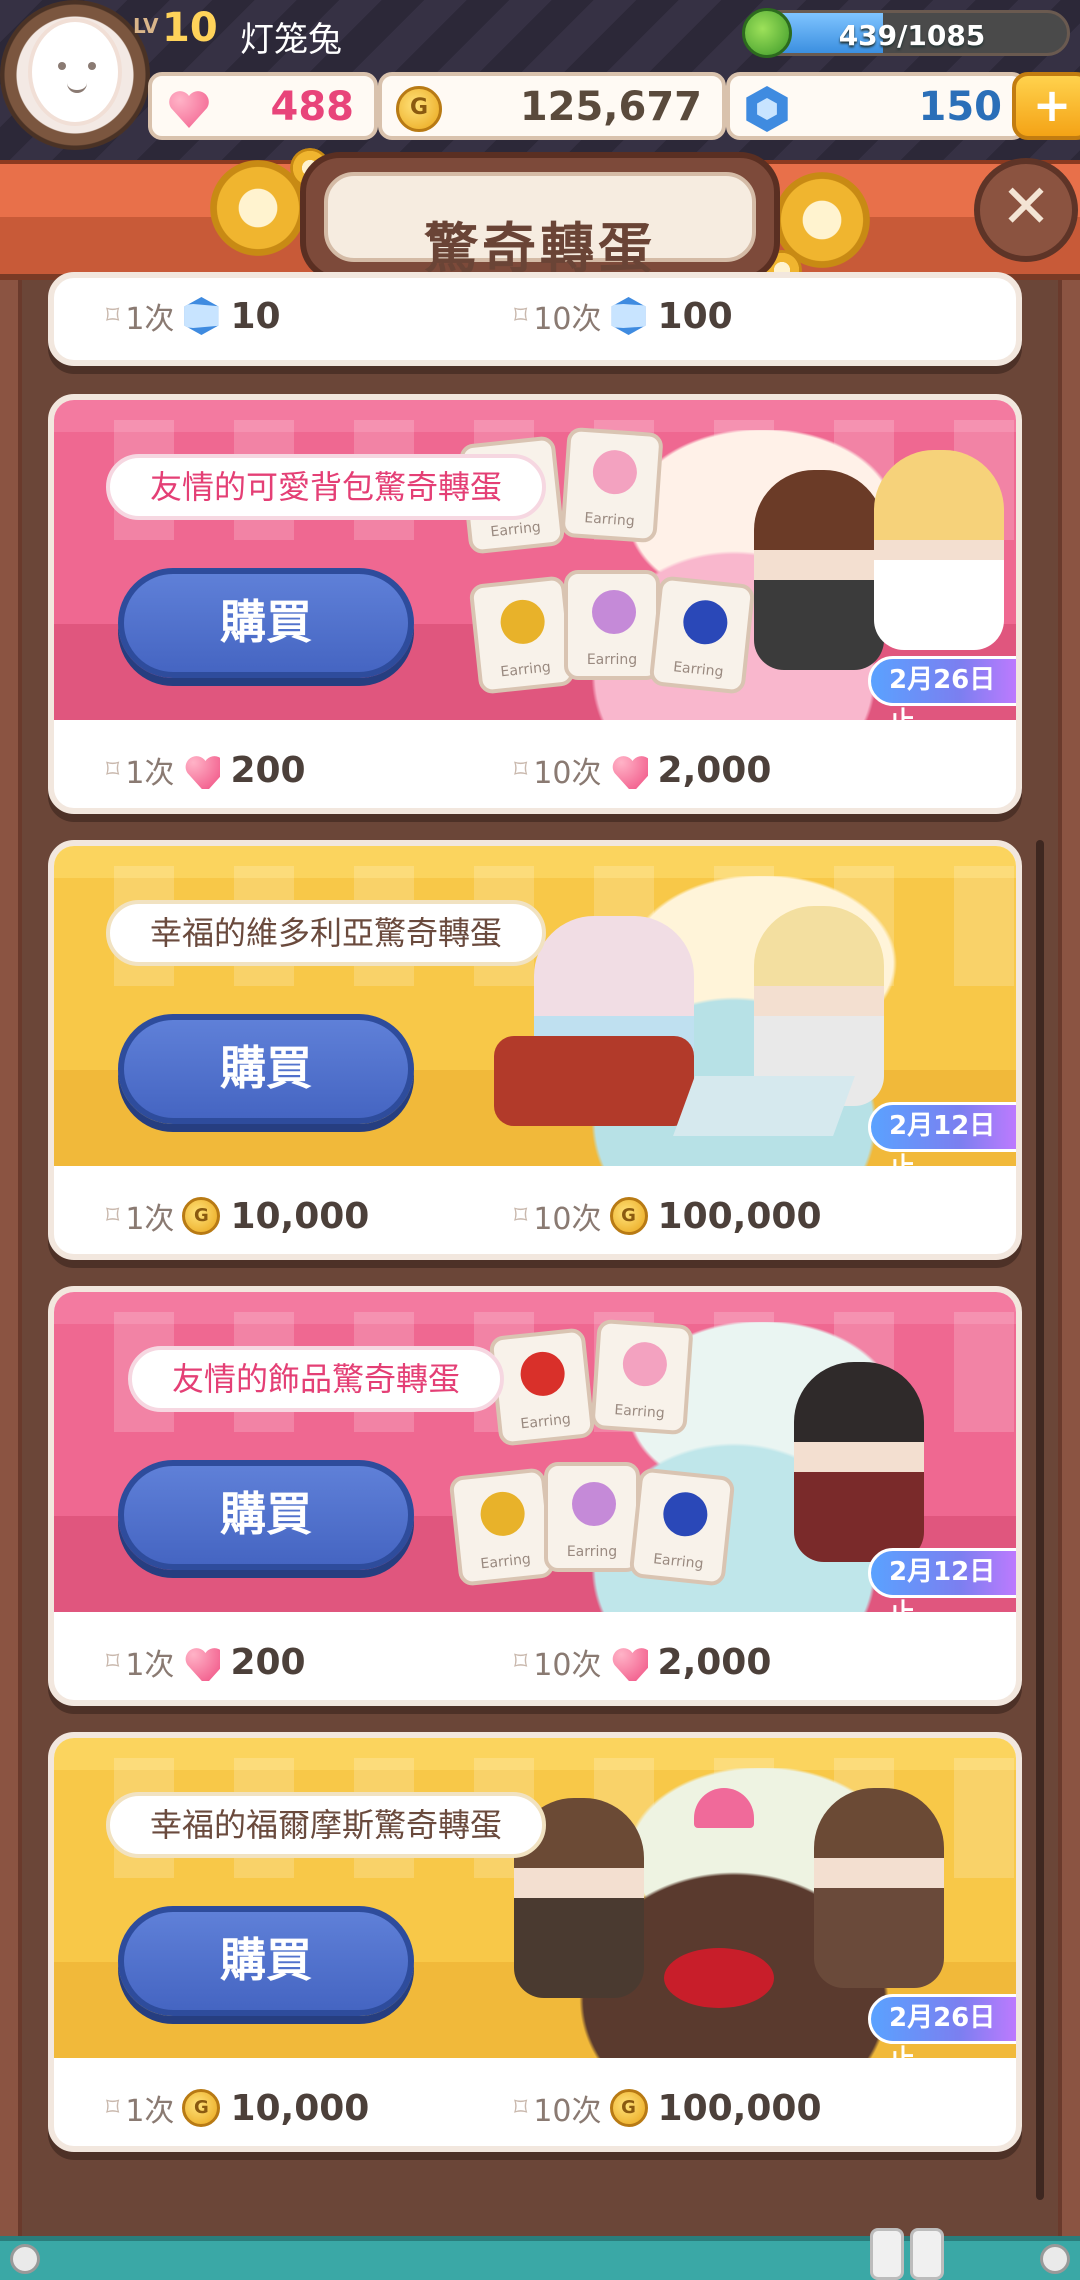 This screenshot has width=1080, height=2280. I want to click on character-detective-boy, so click(879, 1888).